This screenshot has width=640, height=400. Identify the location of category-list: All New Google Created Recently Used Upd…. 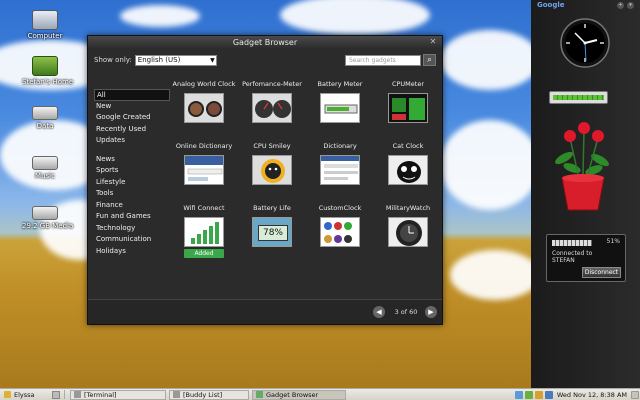
(132, 173).